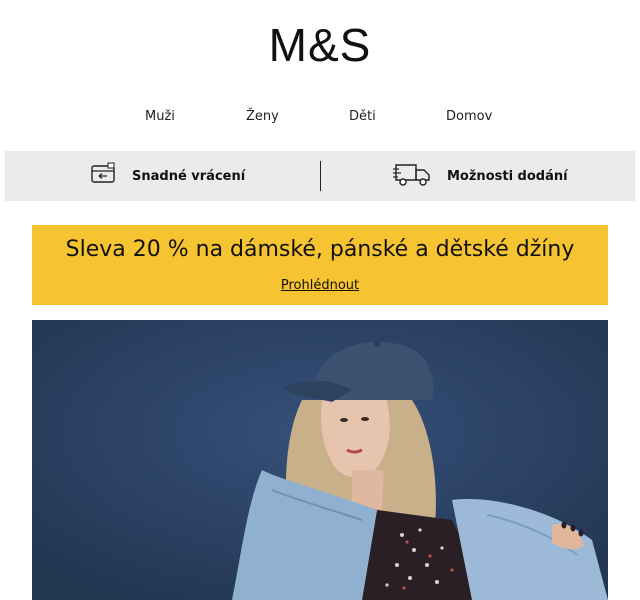  Describe the element at coordinates (320, 45) in the screenshot. I see `brand-logo: M&S` at that location.